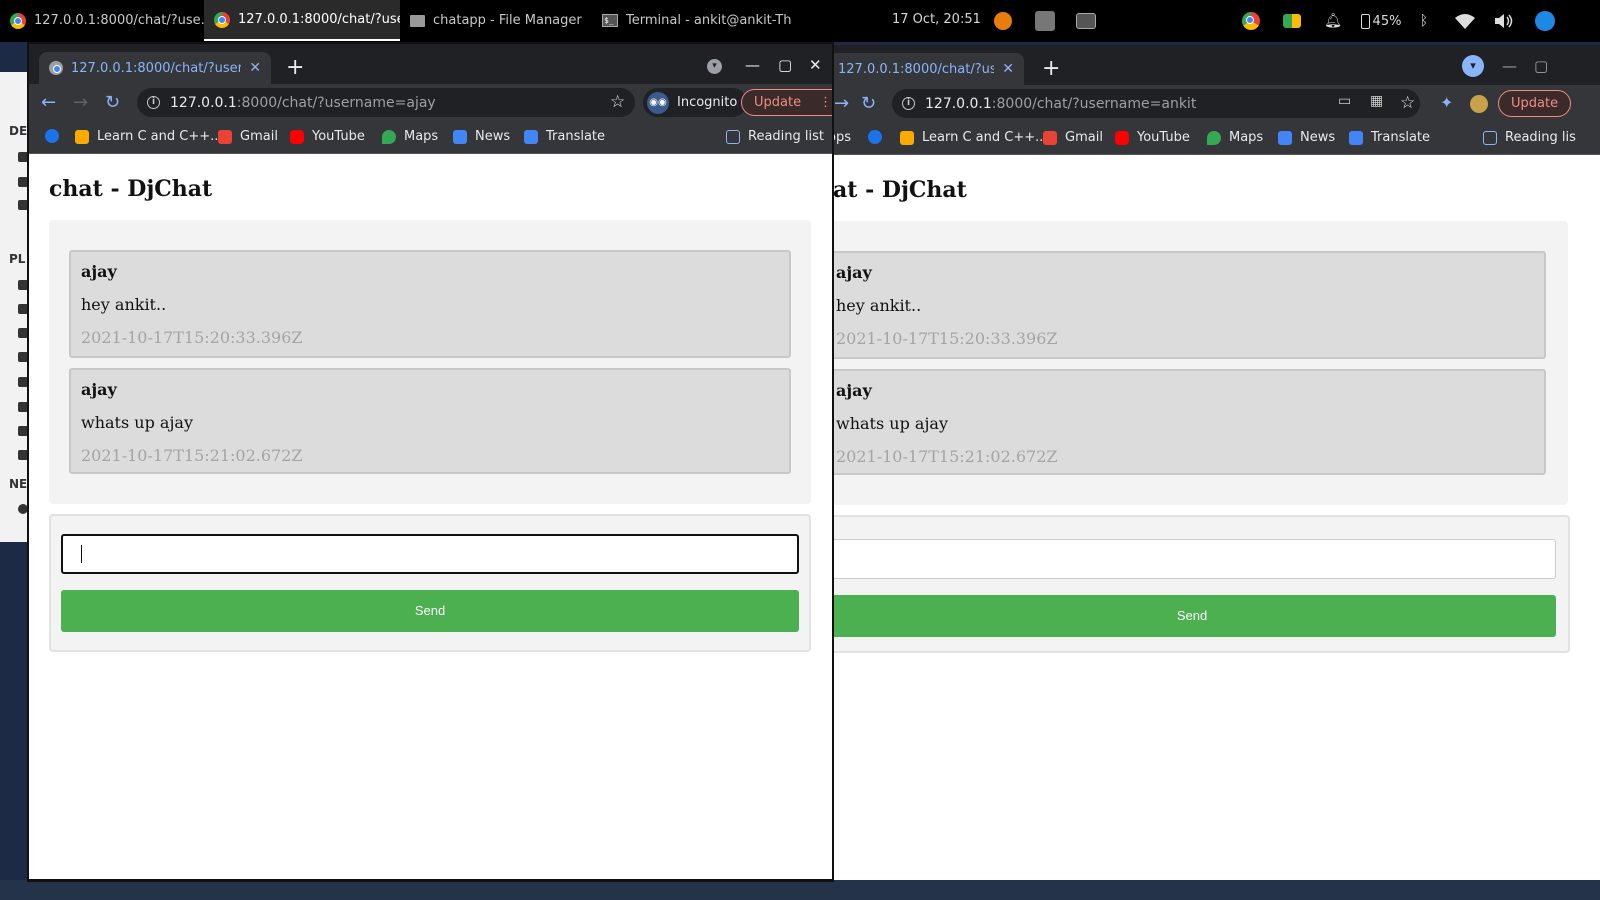  Describe the element at coordinates (825, 102) in the screenshot. I see `menu-dots-icon: ⋮` at that location.